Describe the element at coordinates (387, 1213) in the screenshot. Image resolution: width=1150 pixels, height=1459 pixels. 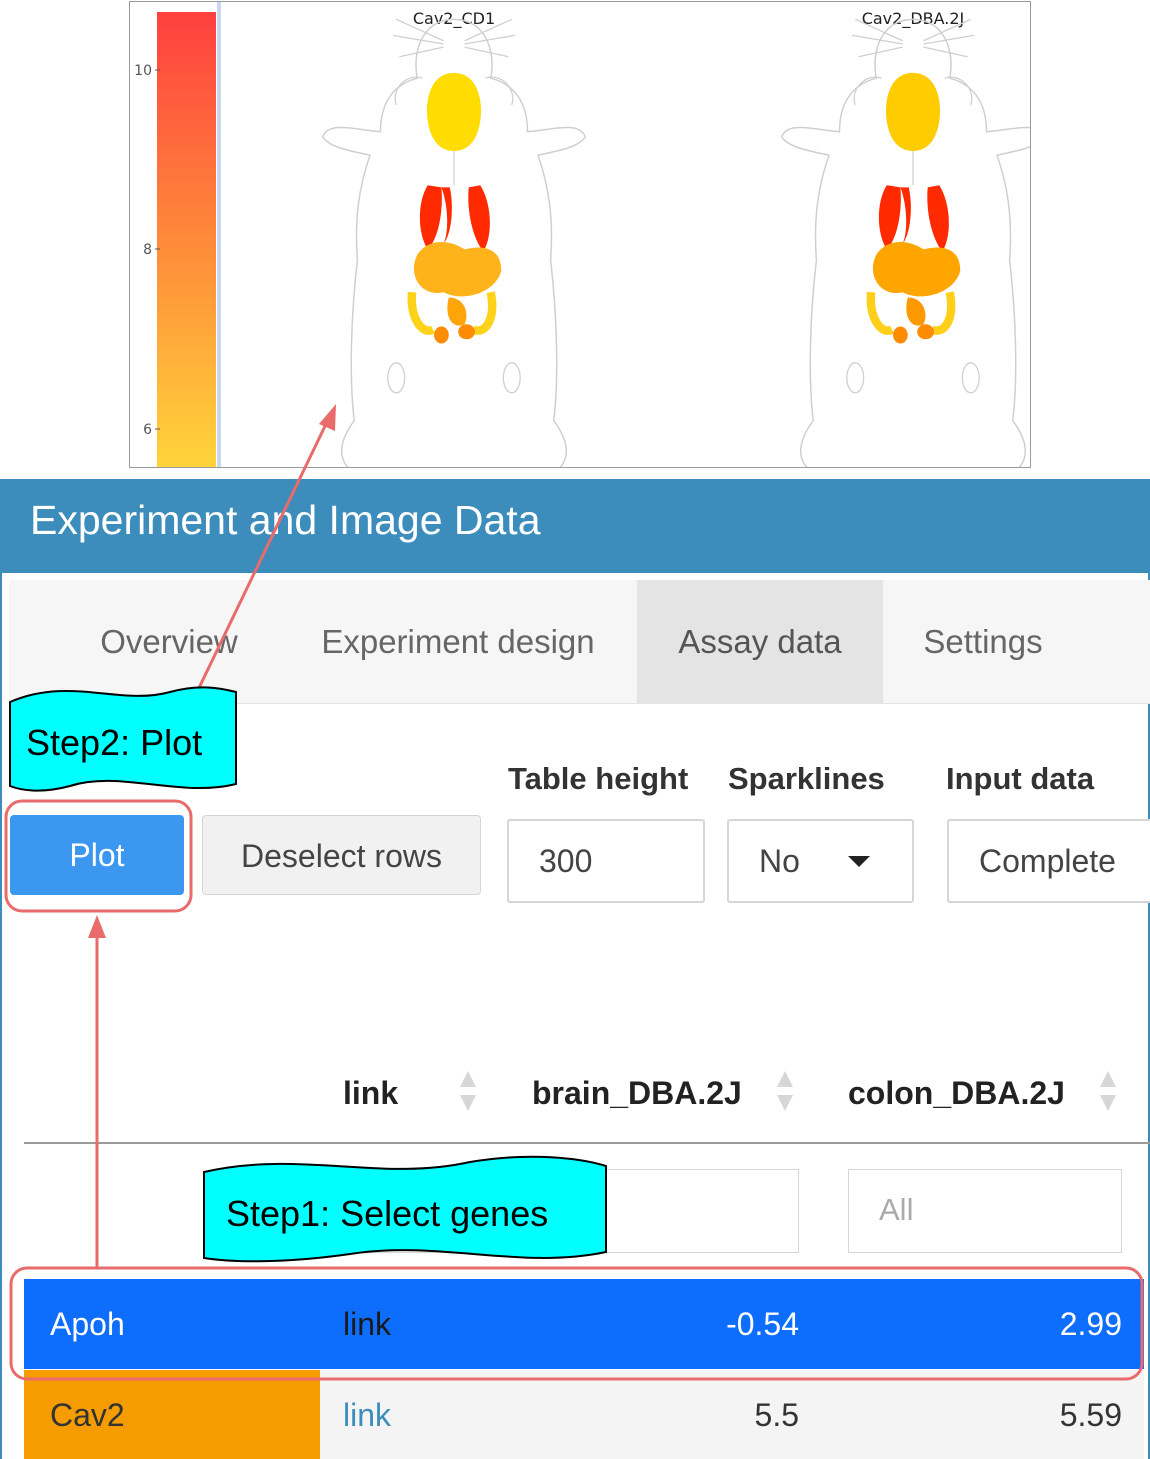
I see `step1-callout-text: Step1: Select genes` at that location.